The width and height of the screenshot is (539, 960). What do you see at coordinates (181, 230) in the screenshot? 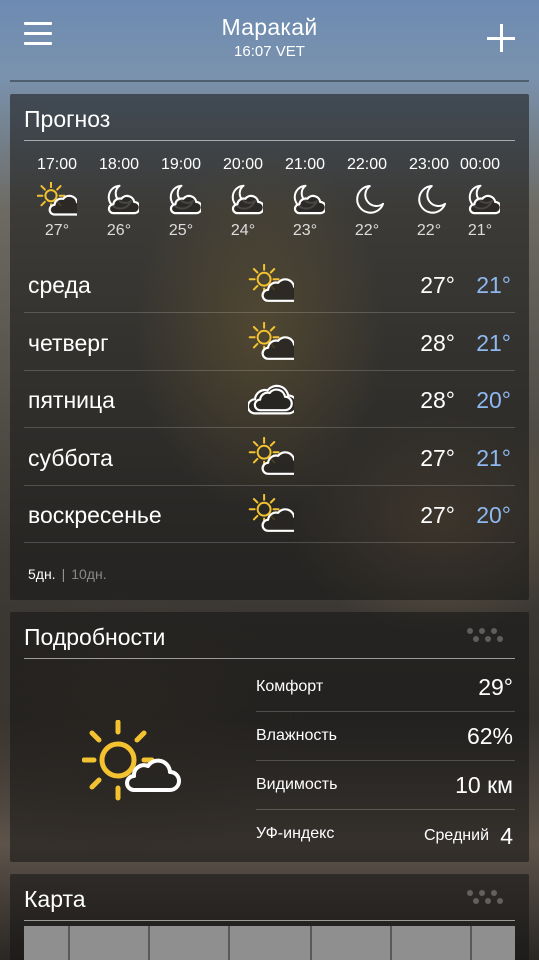
I see `hour-temp: 25°` at bounding box center [181, 230].